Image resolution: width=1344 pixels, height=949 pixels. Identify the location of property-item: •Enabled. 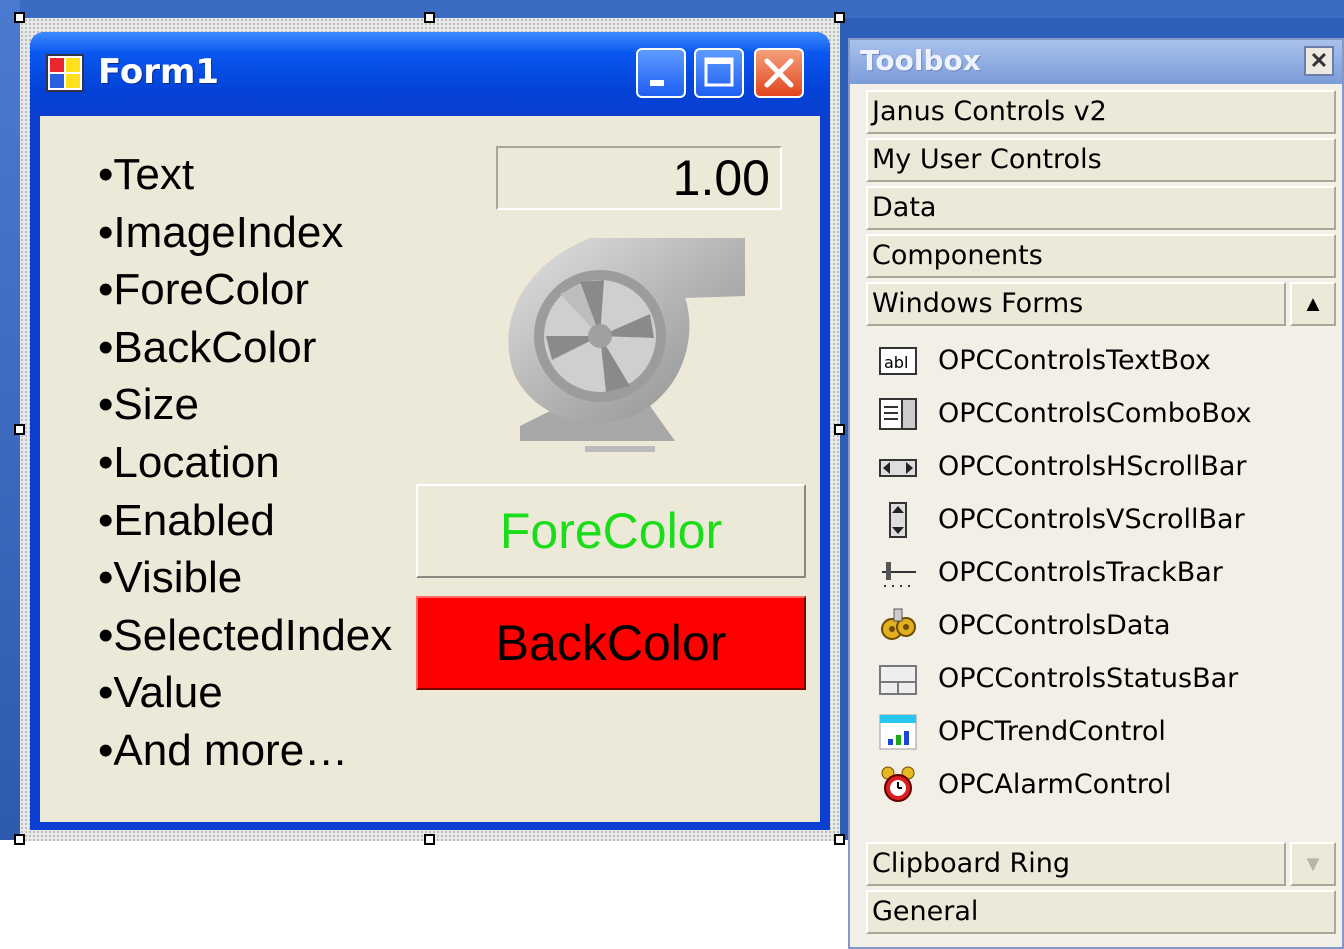
(186, 520).